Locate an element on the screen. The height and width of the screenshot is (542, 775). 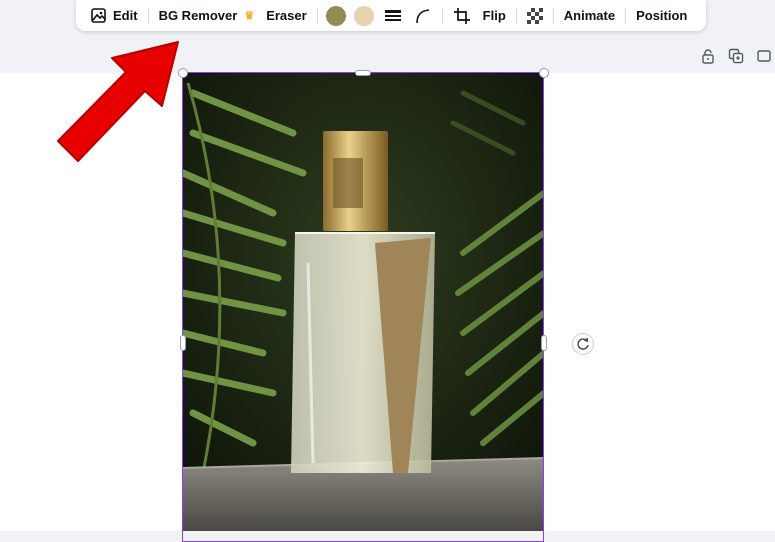
transparency-icon is located at coordinates (534, 15).